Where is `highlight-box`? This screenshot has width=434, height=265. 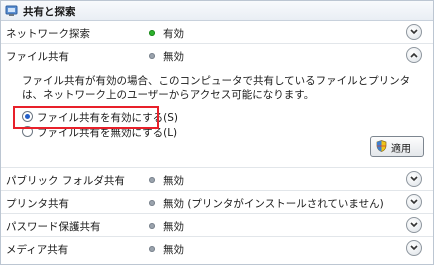
highlight-box is located at coordinates (86, 117).